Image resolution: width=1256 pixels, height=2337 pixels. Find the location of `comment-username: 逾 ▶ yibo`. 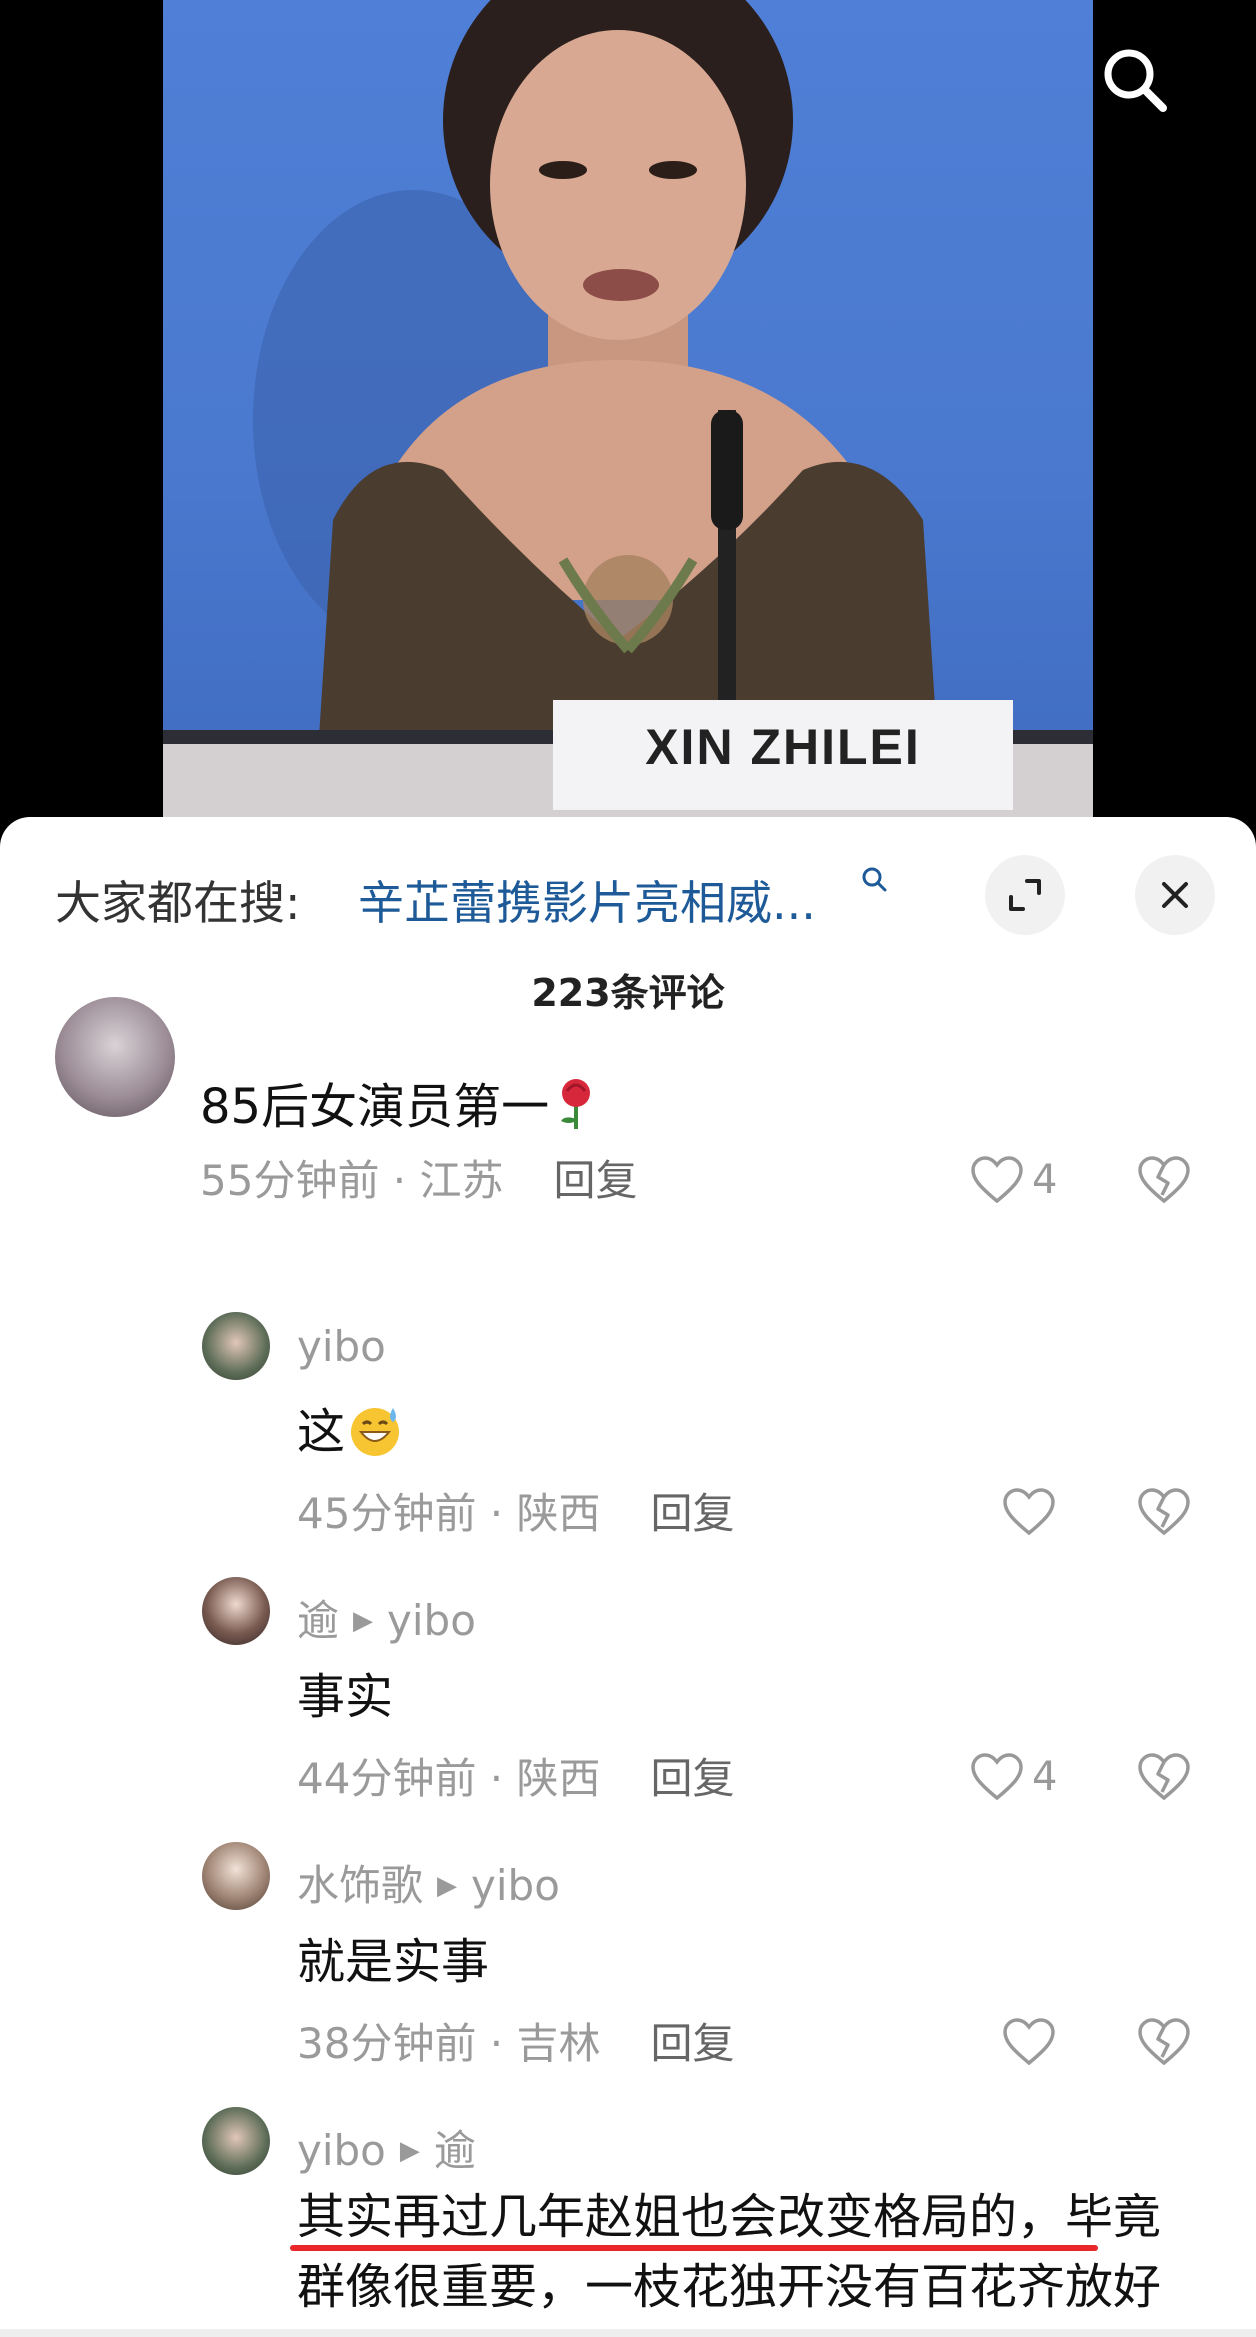

comment-username: 逾 ▶ yibo is located at coordinates (386, 1617).